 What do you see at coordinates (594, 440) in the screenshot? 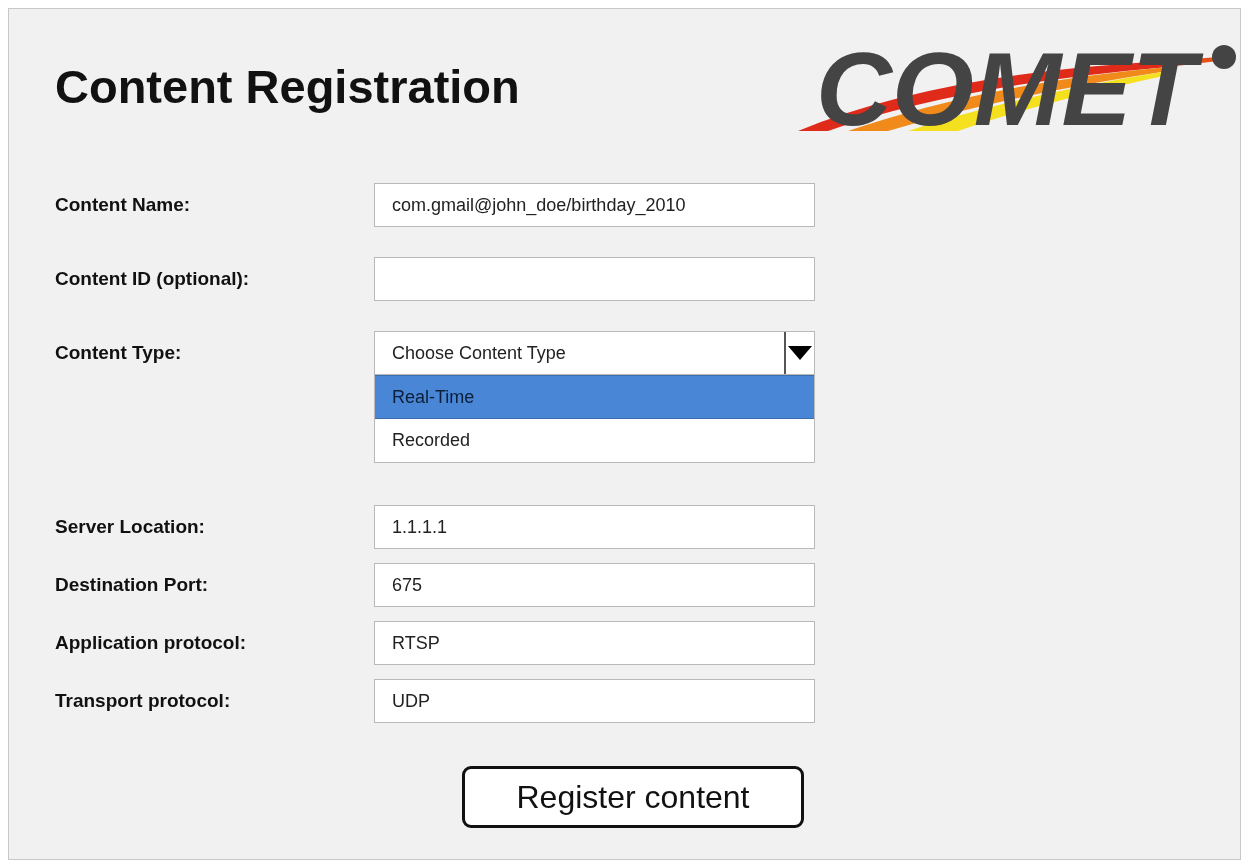
I see `dropdown-option: Recorded` at bounding box center [594, 440].